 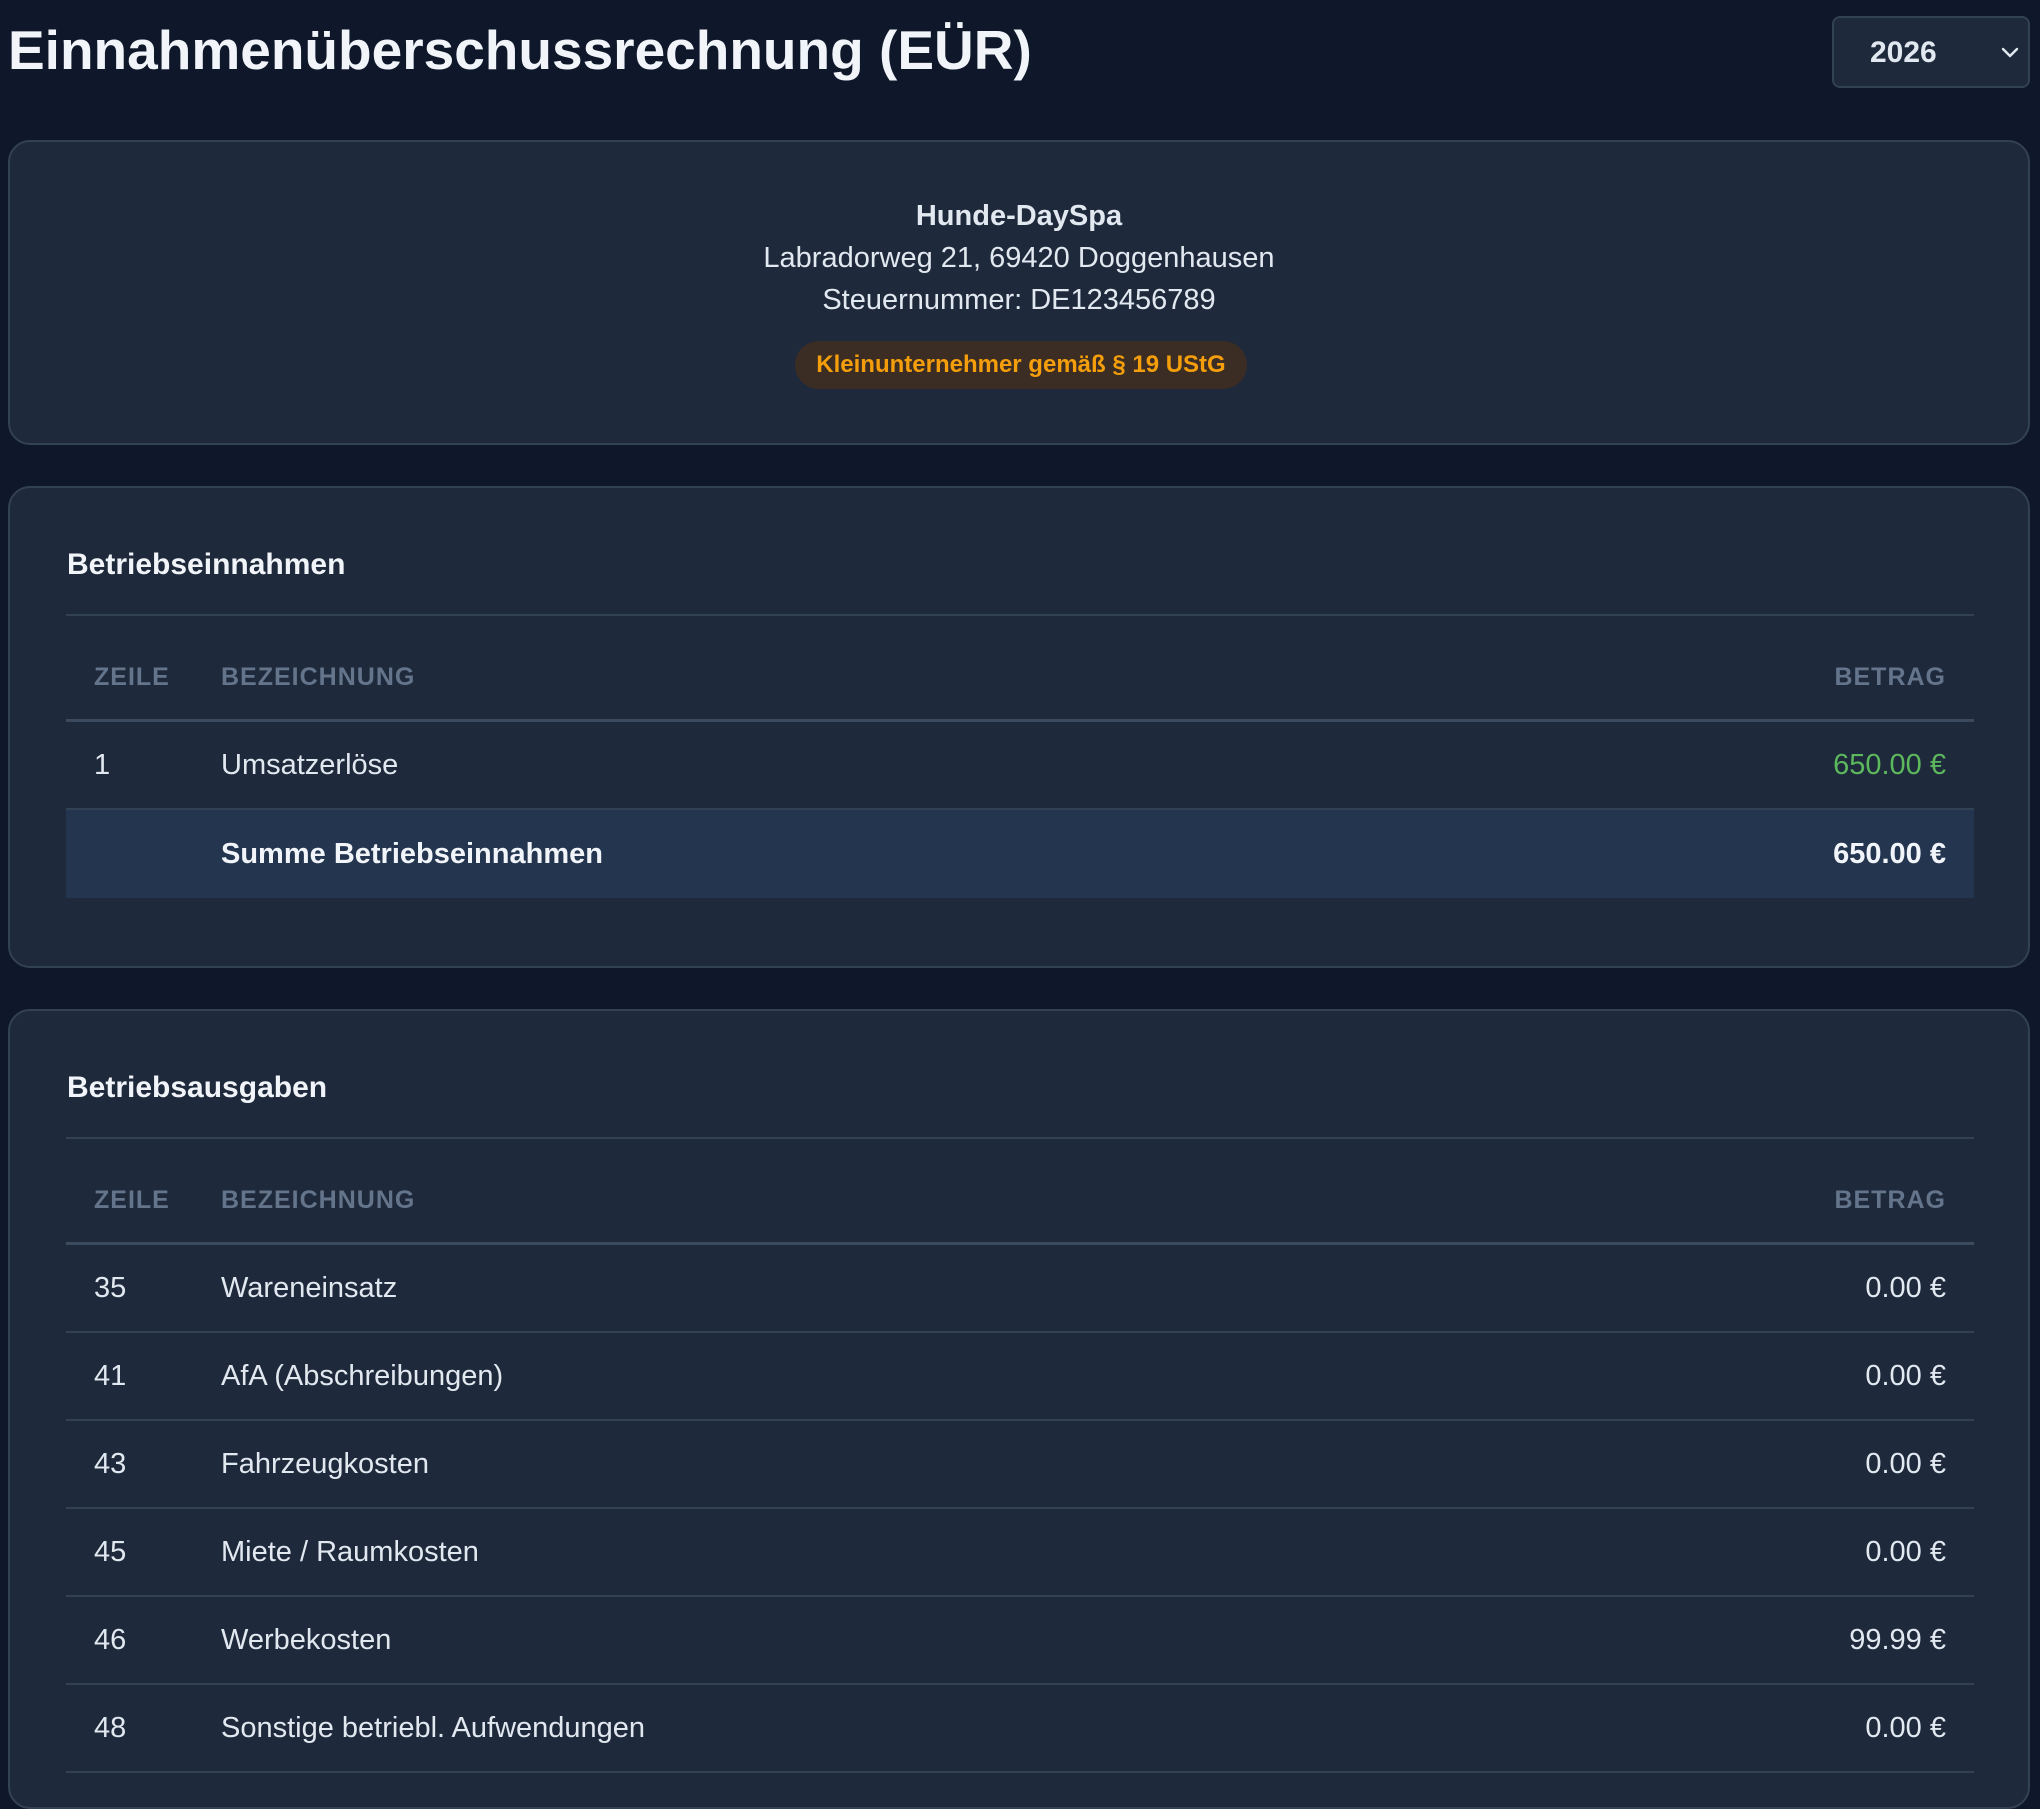 I want to click on row-line-number: 43, so click(x=110, y=1463).